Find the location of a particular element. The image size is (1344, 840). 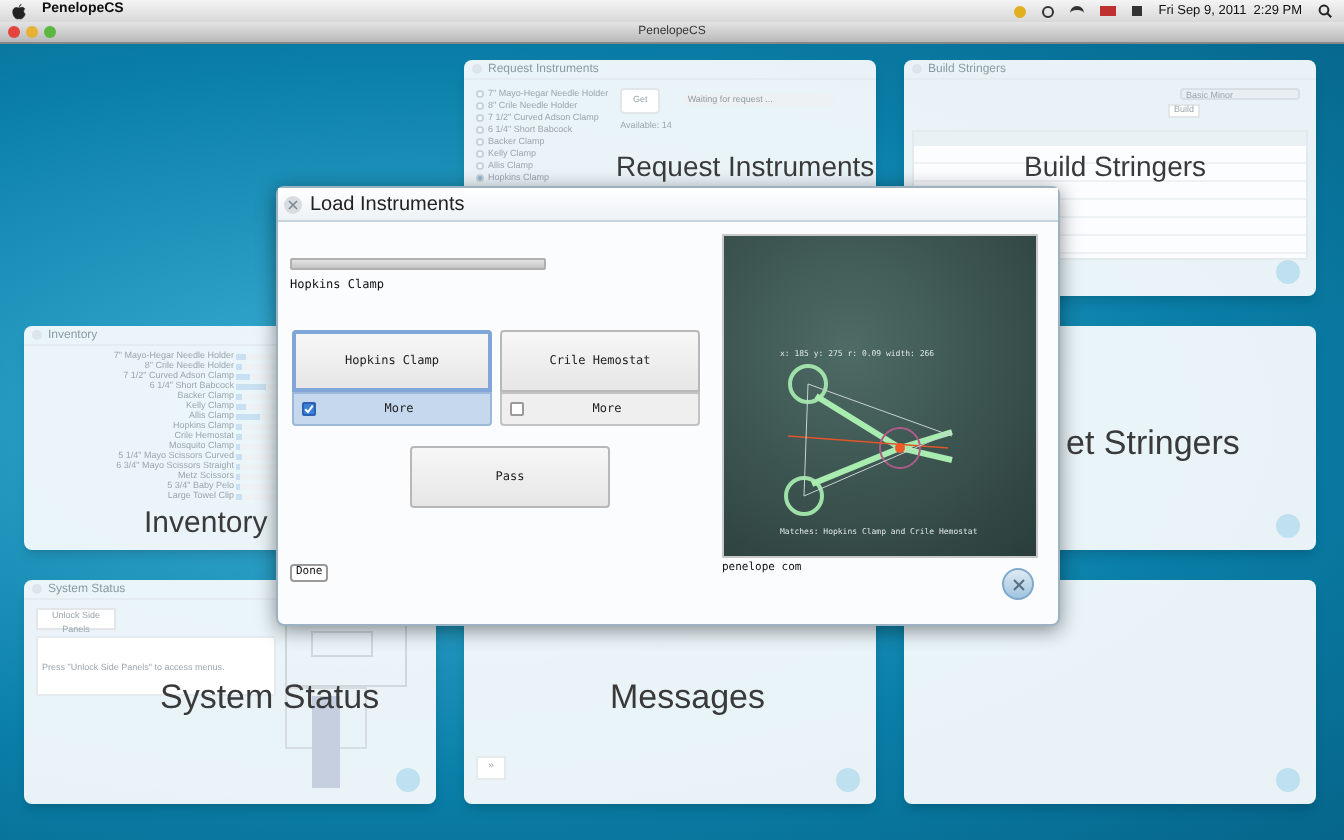

panel-label: et Stringers is located at coordinates (1153, 443).